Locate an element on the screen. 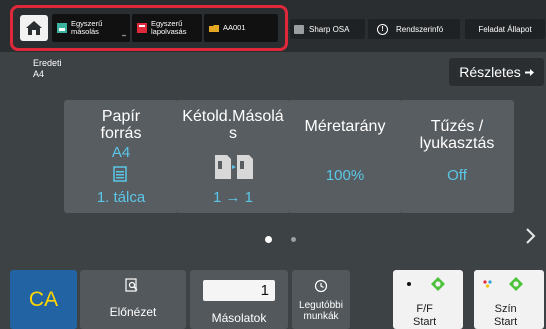 This screenshot has width=546, height=329. preview-icon is located at coordinates (131, 285).